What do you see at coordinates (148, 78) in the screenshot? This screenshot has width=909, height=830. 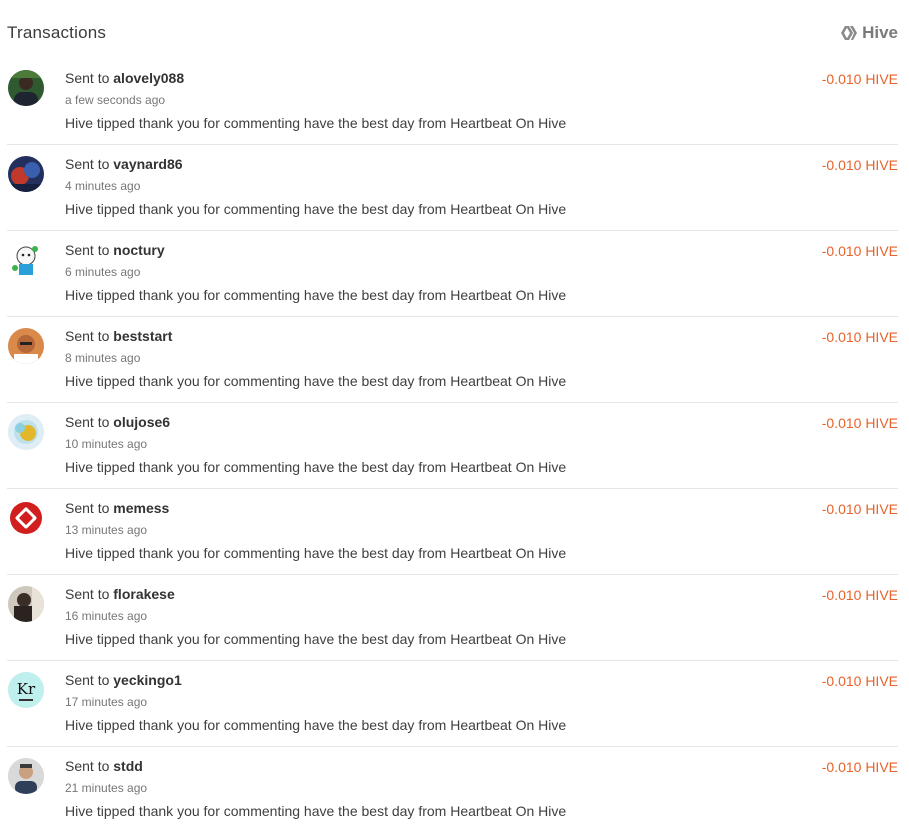 I see `recipient-username: alovely088` at bounding box center [148, 78].